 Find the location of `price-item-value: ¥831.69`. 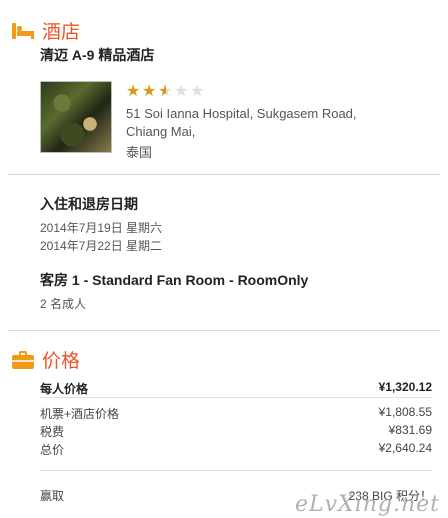

price-item-value: ¥831.69 is located at coordinates (410, 430).